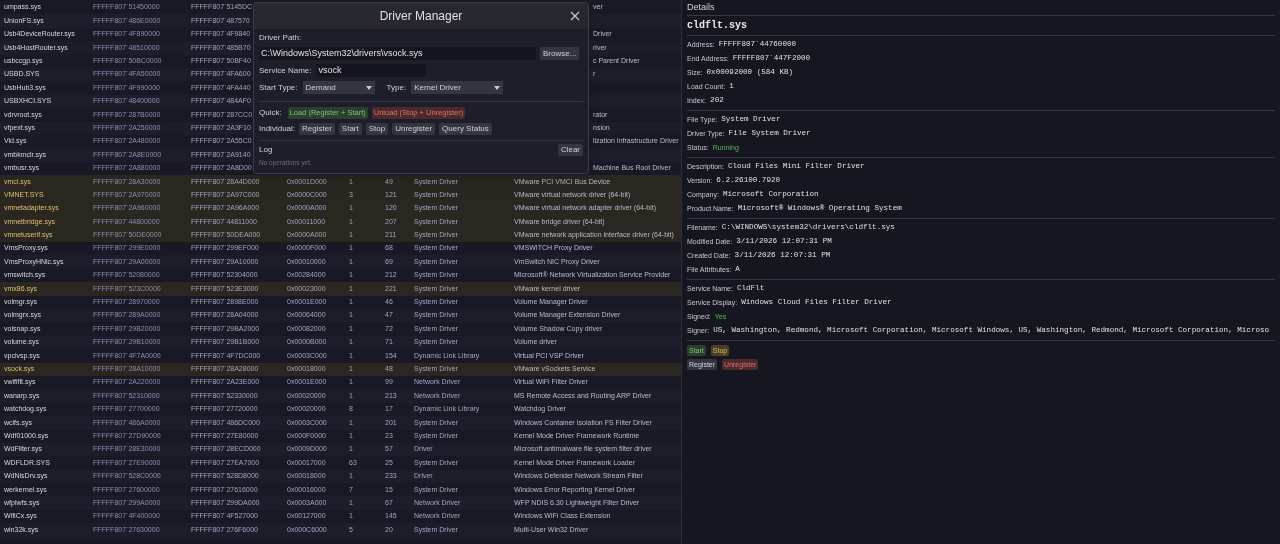  I want to click on action-button: Register, so click(317, 129).